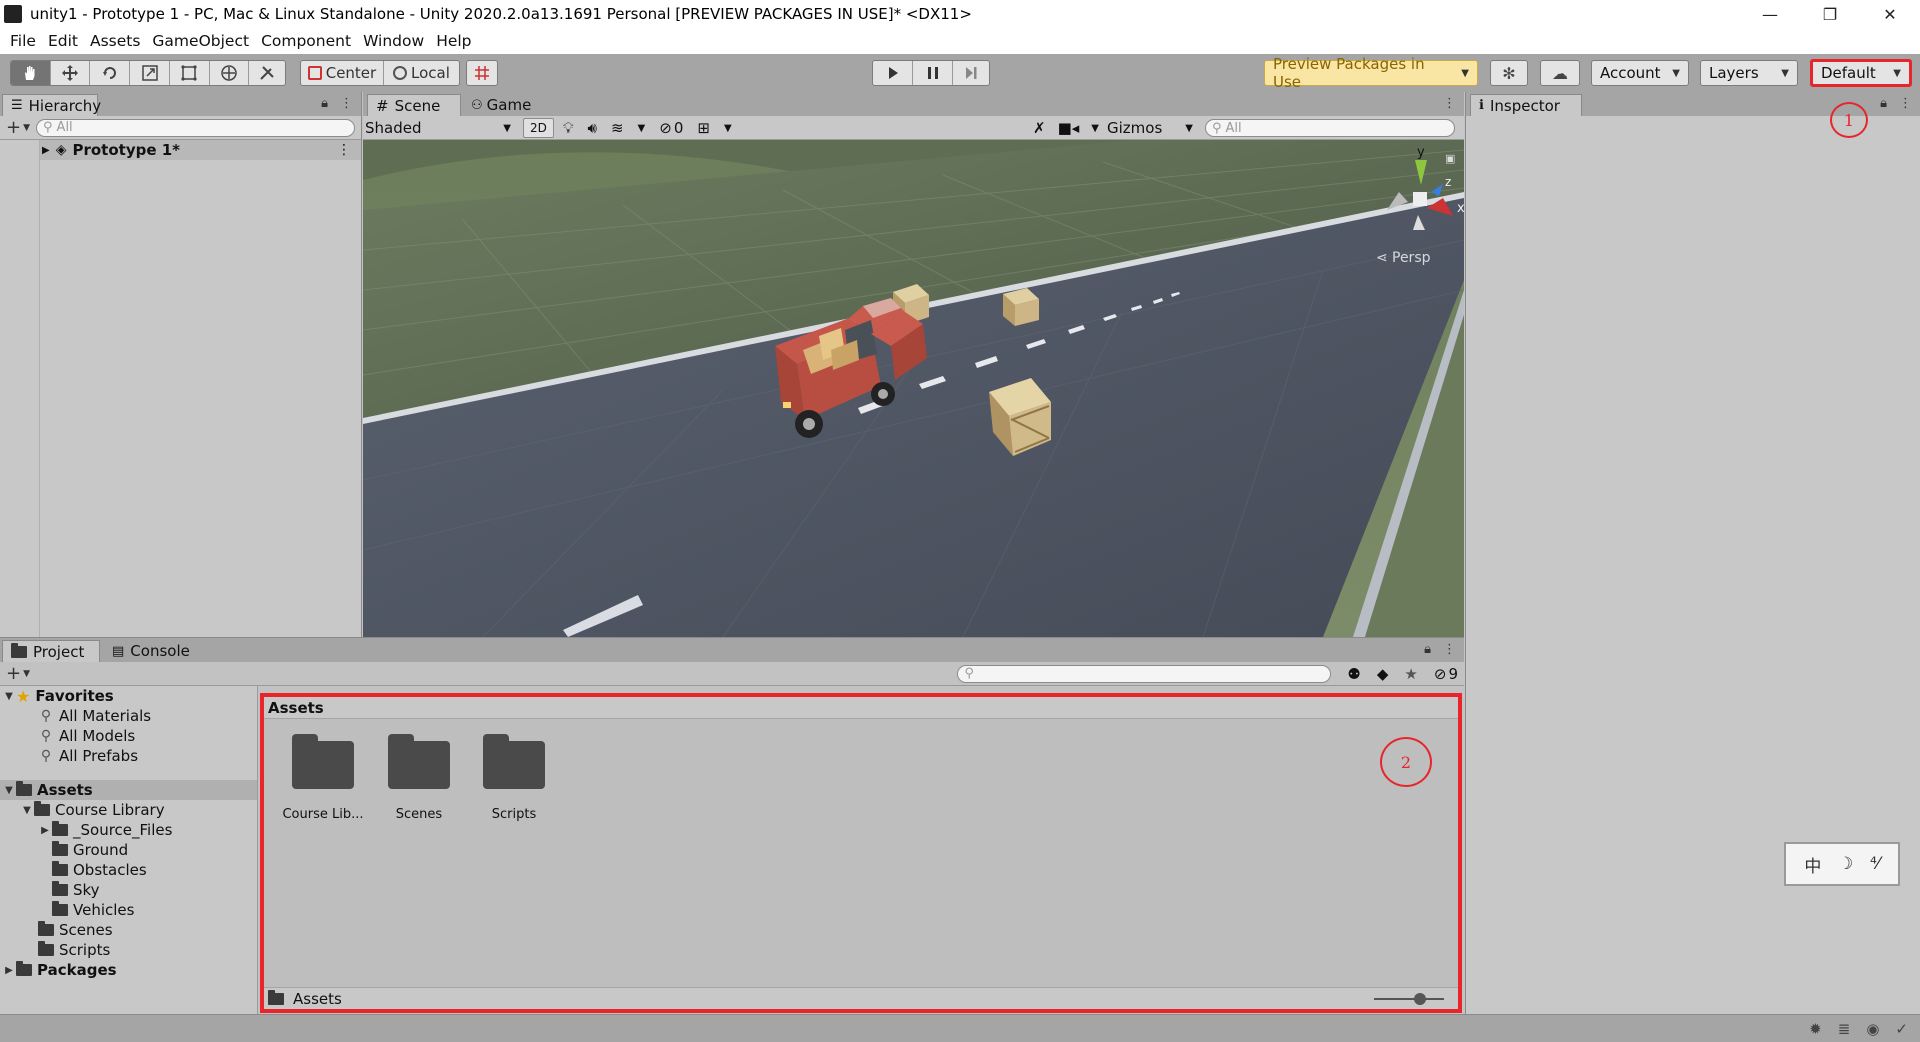 This screenshot has width=1920, height=1042. Describe the element at coordinates (893, 73) in the screenshot. I see `play-button` at that location.